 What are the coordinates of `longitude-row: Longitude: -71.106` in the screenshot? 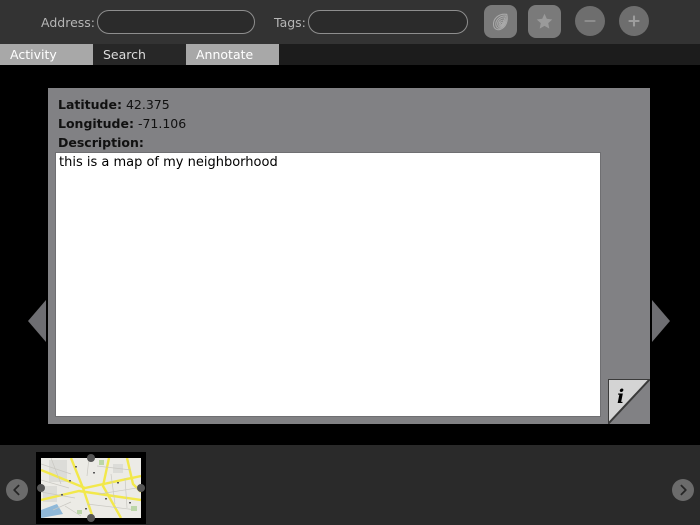 It's located at (122, 123).